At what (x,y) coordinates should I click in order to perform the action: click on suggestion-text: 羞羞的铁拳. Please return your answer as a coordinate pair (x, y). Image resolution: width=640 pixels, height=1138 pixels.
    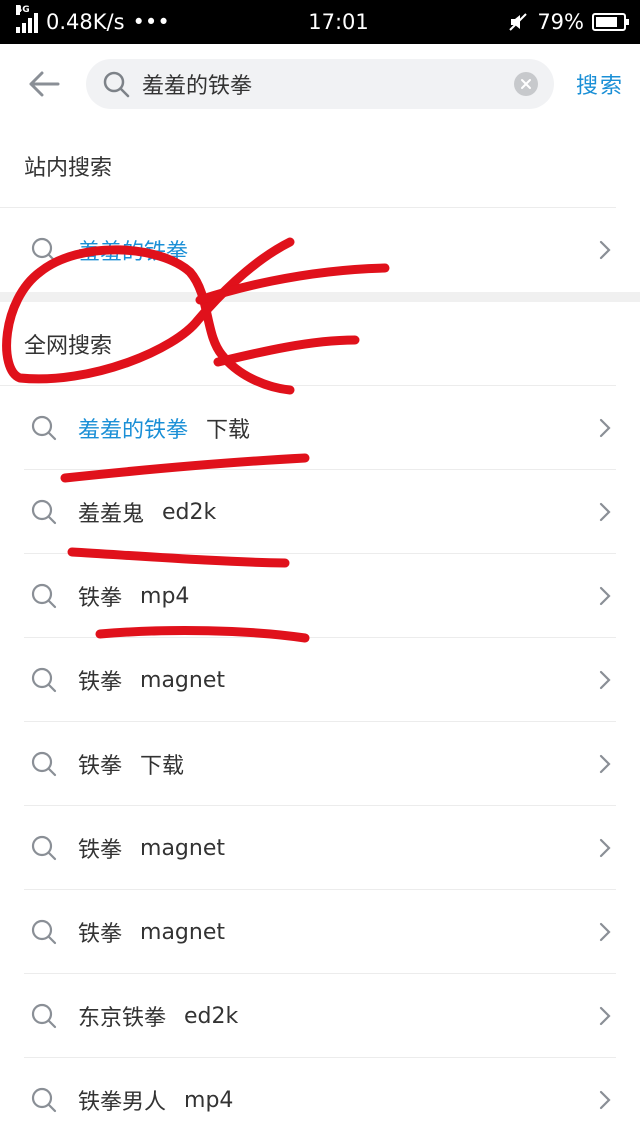
    Looking at the image, I should click on (133, 252).